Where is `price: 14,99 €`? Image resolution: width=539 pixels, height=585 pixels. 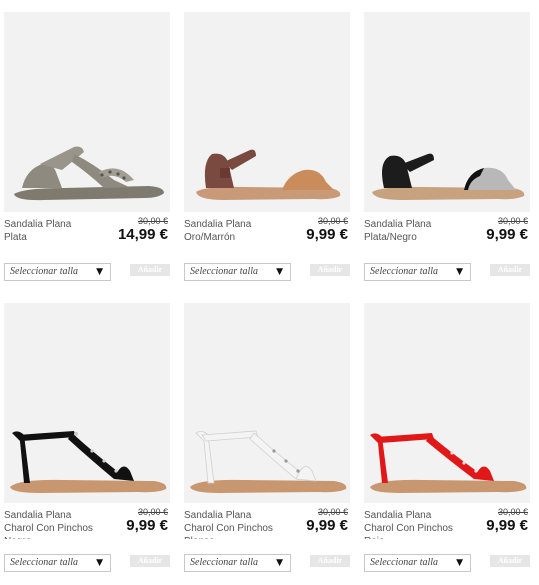
price: 14,99 € is located at coordinates (142, 234).